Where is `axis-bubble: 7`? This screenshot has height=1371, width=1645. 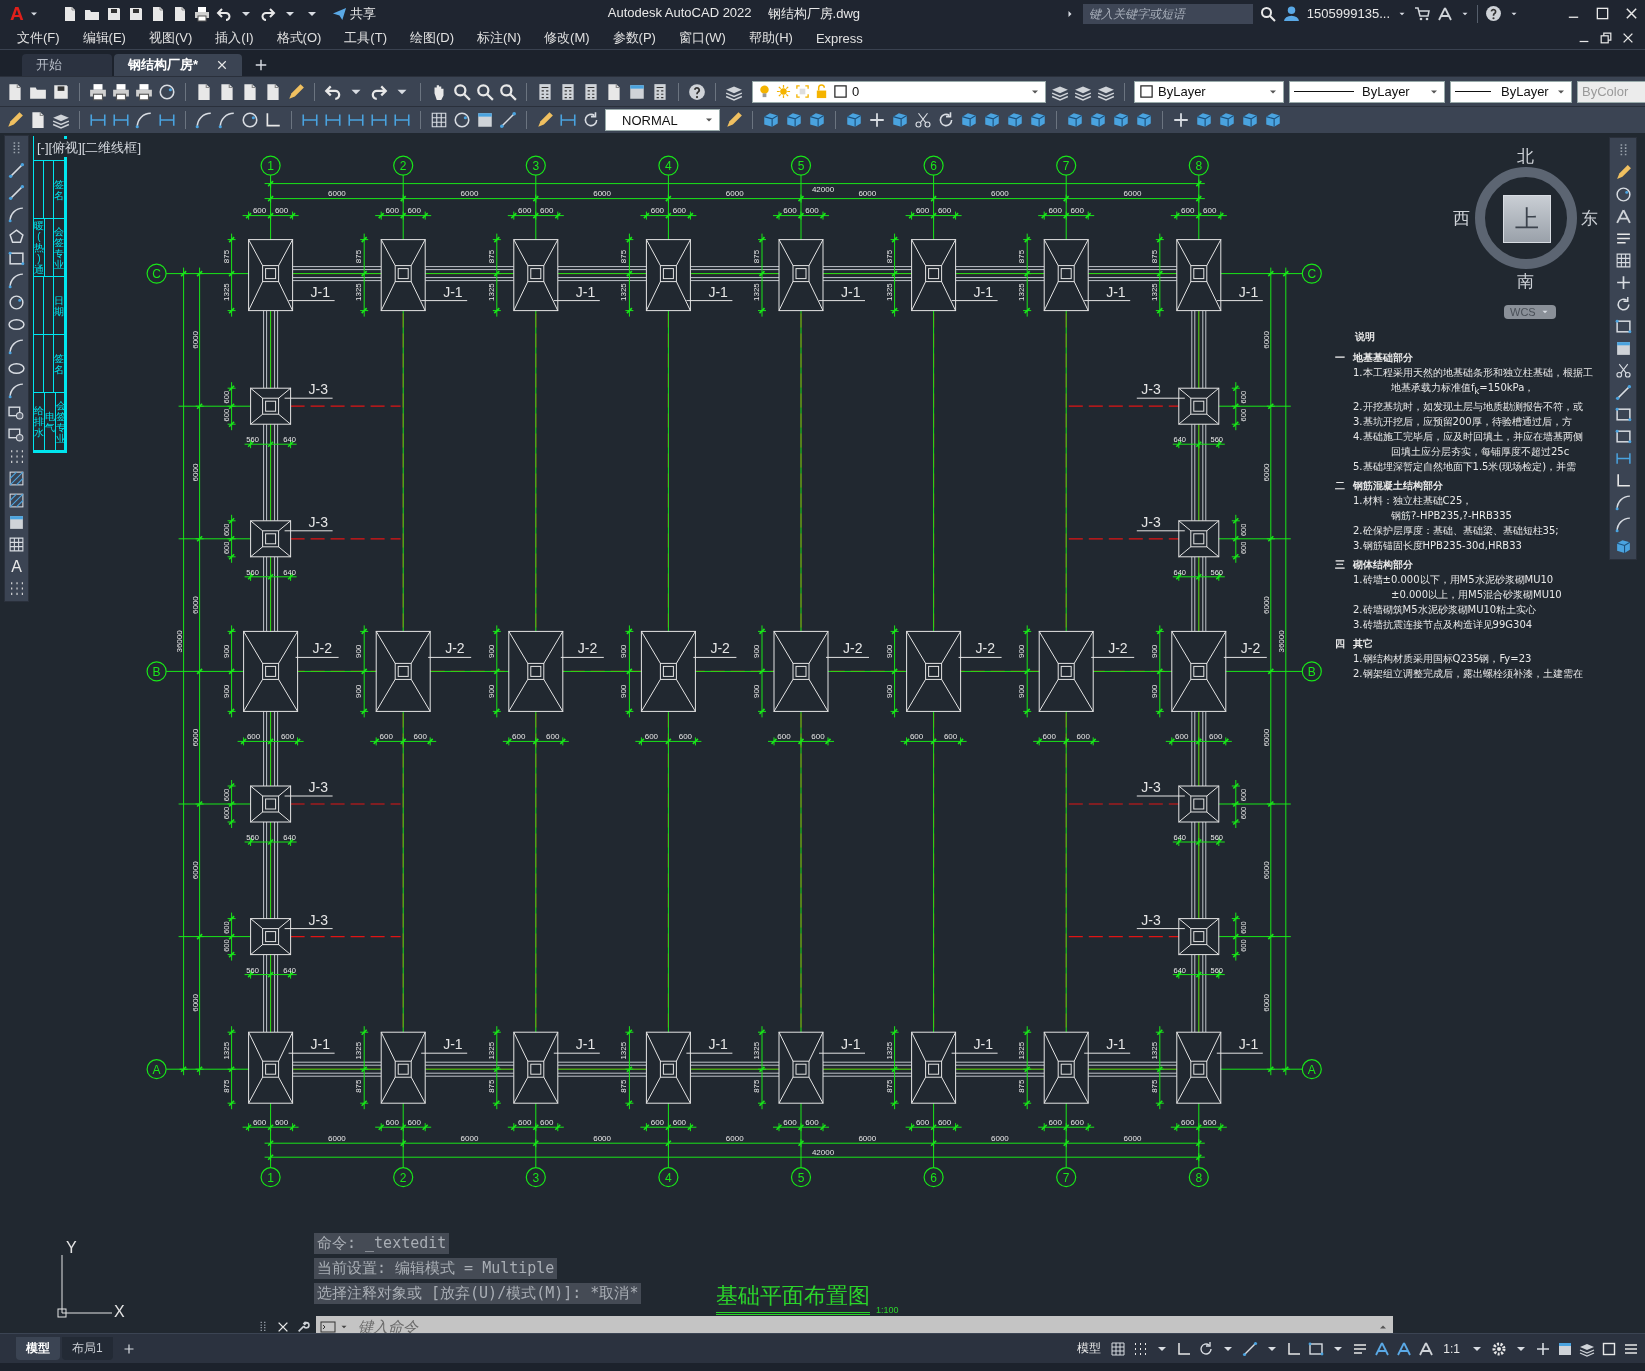
axis-bubble: 7 is located at coordinates (1066, 1177).